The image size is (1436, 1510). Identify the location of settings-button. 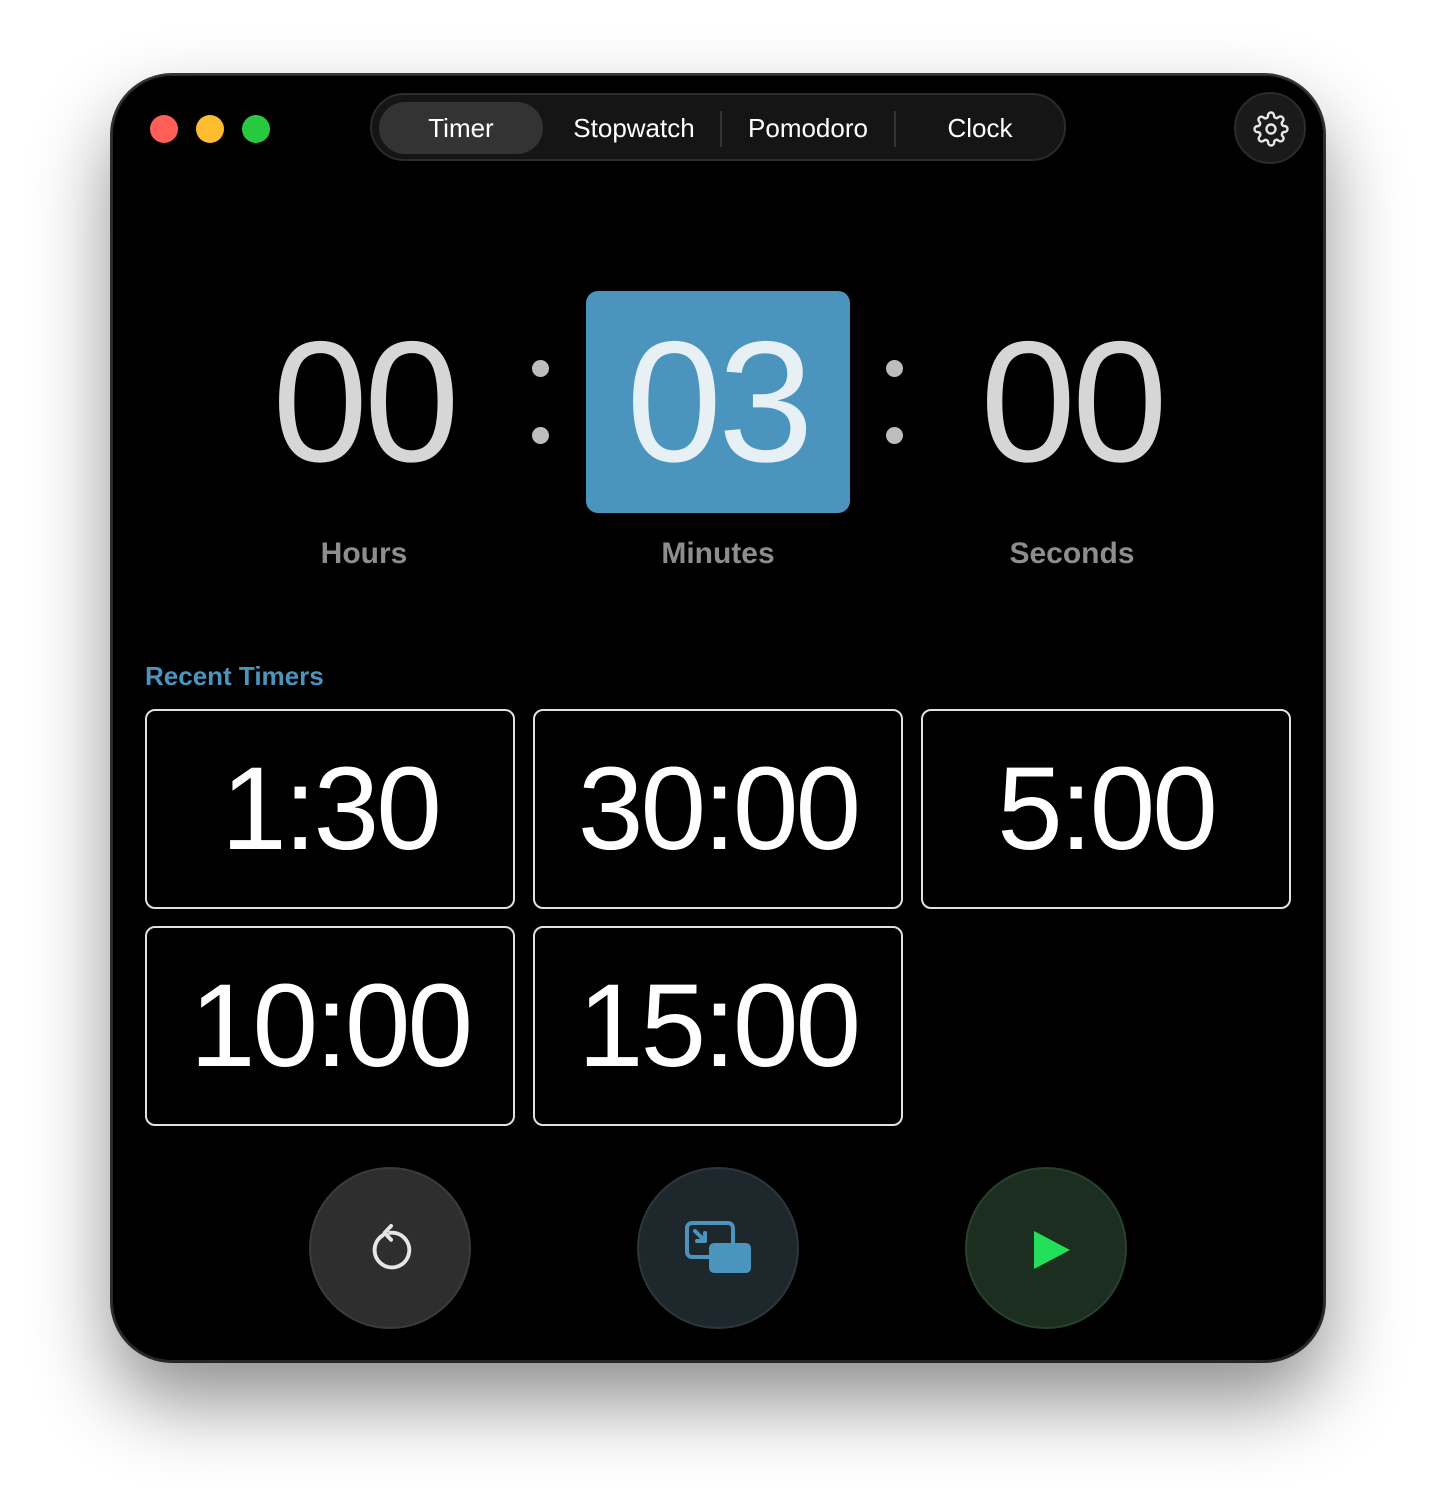
(1270, 128).